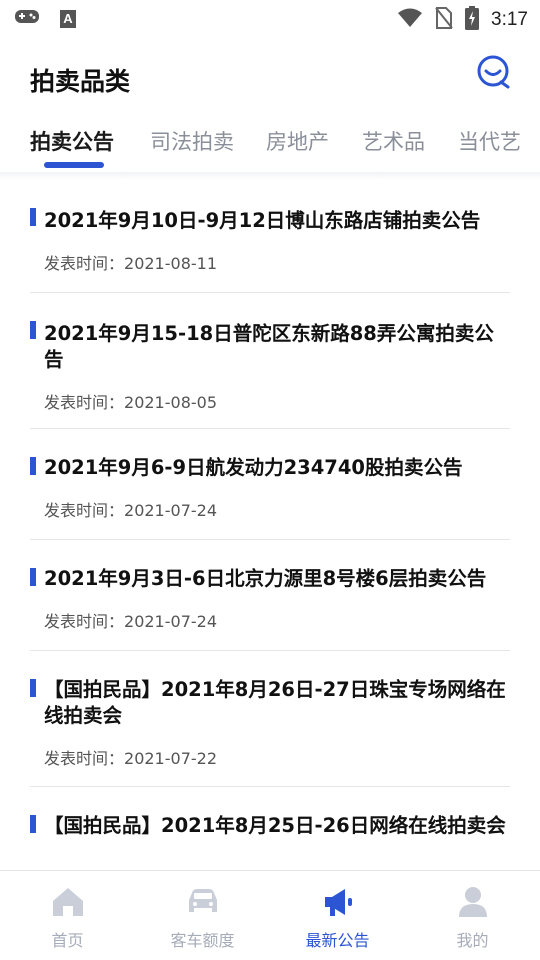  I want to click on wifi-icon, so click(410, 20).